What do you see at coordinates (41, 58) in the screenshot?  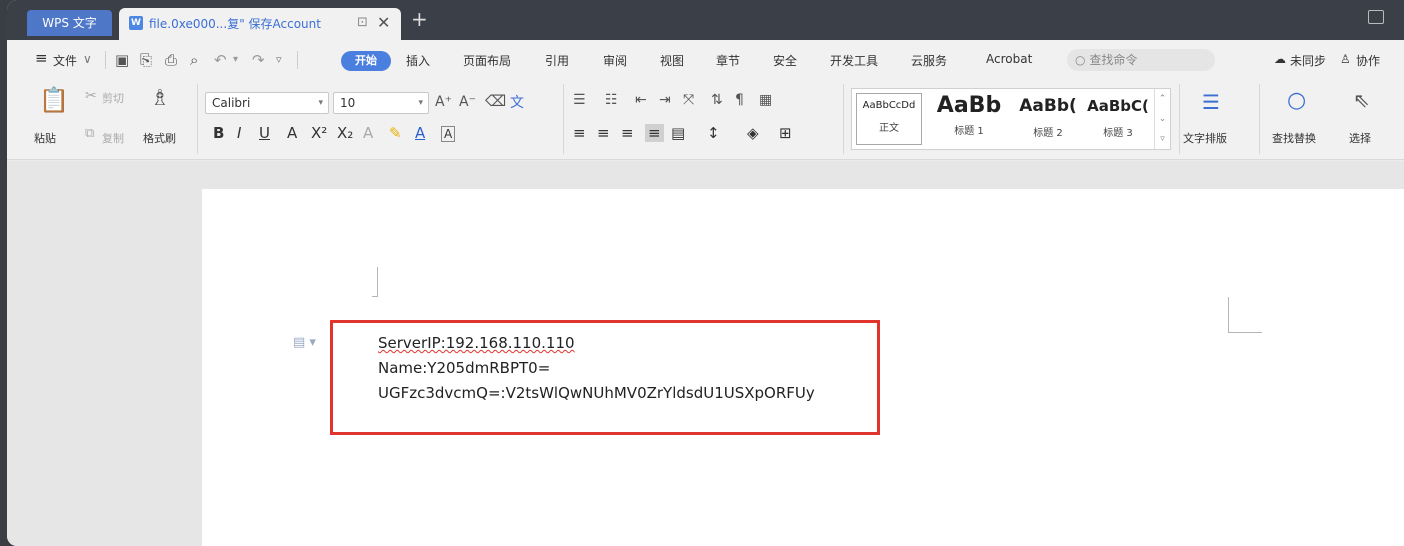 I see `hamburger-icon: ≡` at bounding box center [41, 58].